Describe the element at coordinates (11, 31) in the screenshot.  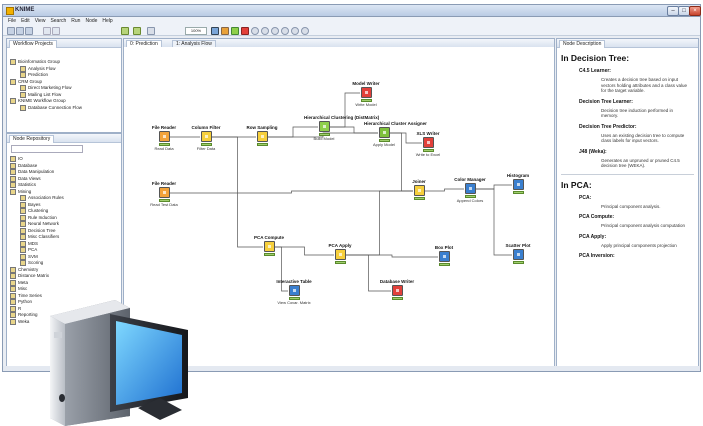
I see `new-icon` at that location.